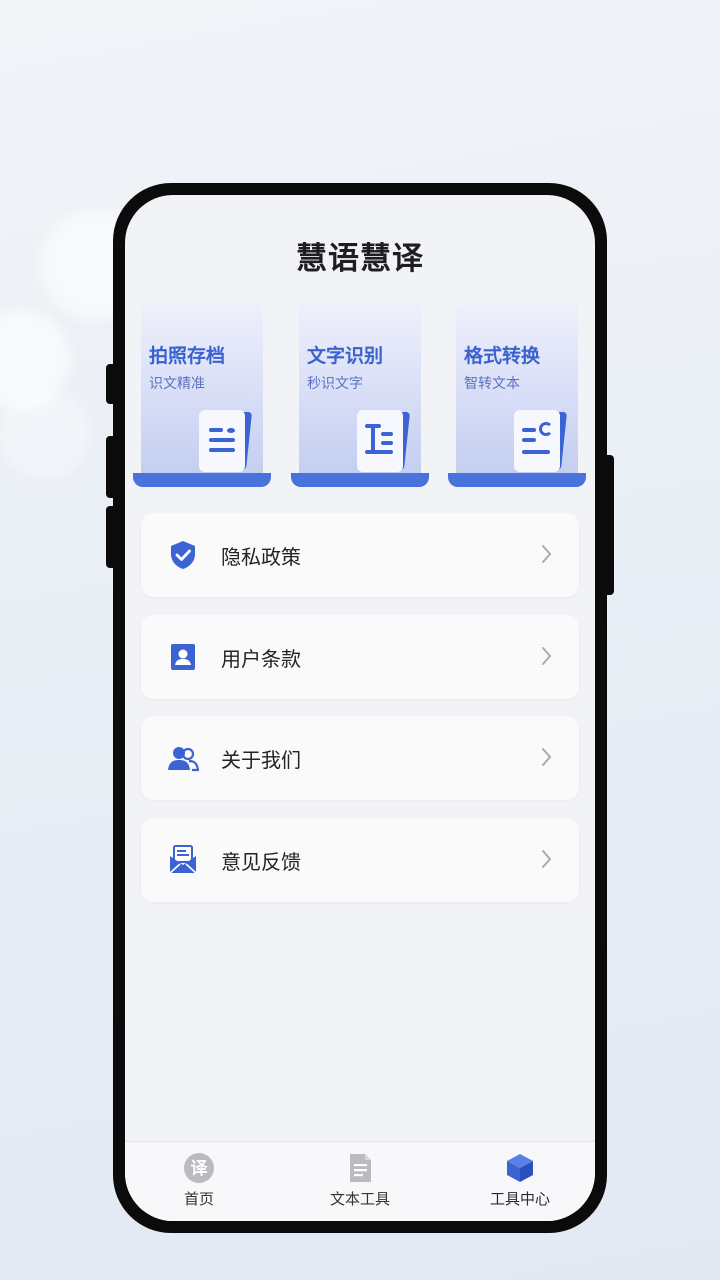 This screenshot has height=1280, width=720. What do you see at coordinates (183, 759) in the screenshot?
I see `users-icon` at bounding box center [183, 759].